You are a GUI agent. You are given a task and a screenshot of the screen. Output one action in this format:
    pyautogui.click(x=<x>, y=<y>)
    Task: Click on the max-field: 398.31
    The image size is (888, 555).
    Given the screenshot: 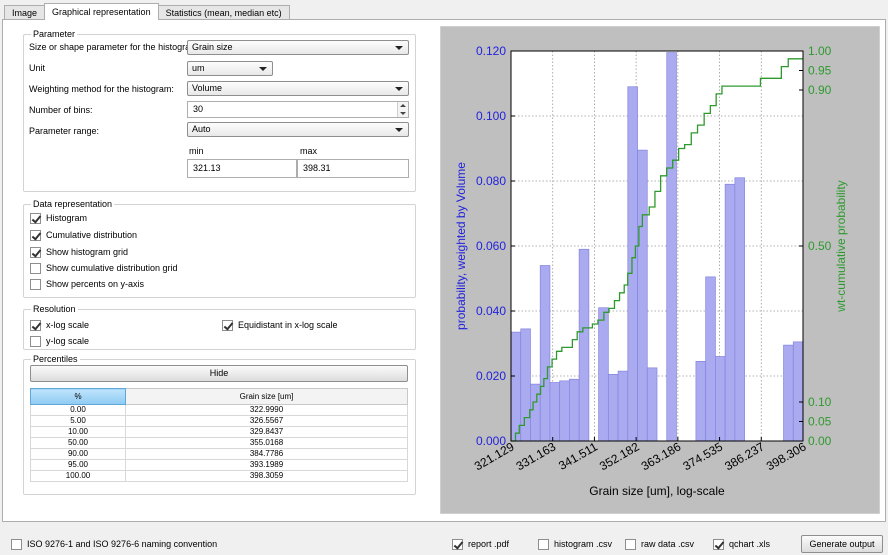 What is the action you would take?
    pyautogui.click(x=353, y=168)
    